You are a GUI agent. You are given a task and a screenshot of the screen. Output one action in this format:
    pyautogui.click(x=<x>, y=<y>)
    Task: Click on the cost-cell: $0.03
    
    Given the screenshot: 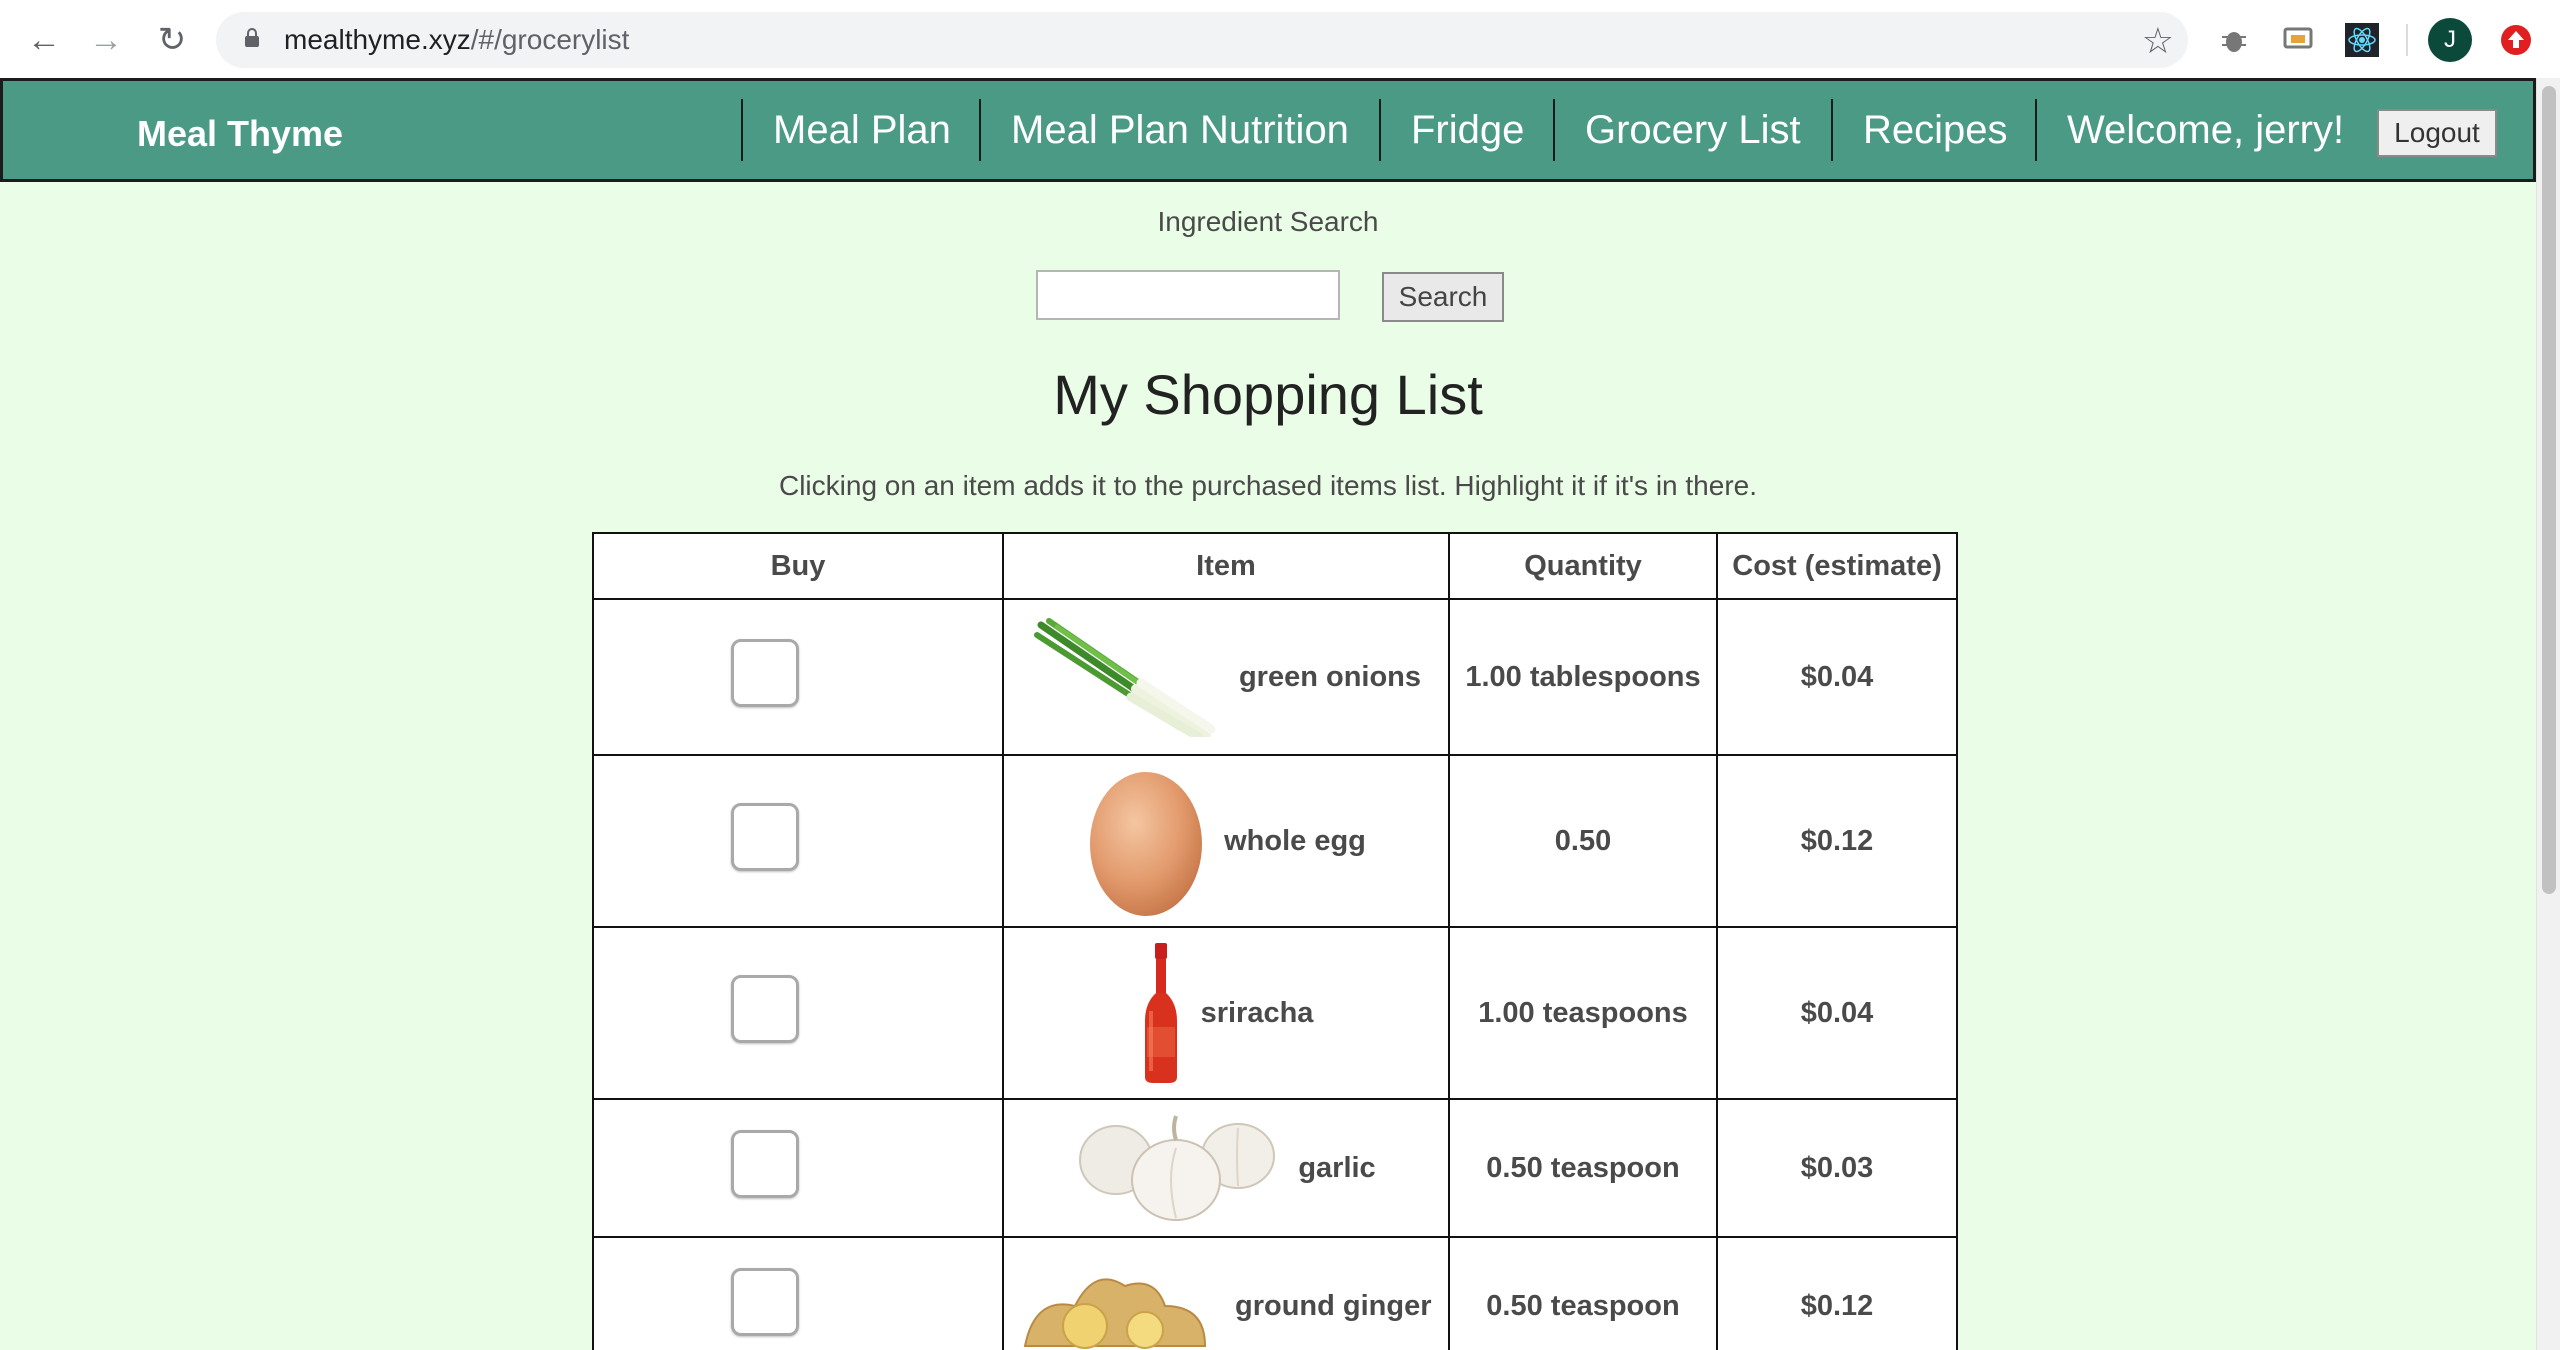 What is the action you would take?
    pyautogui.click(x=1837, y=1168)
    